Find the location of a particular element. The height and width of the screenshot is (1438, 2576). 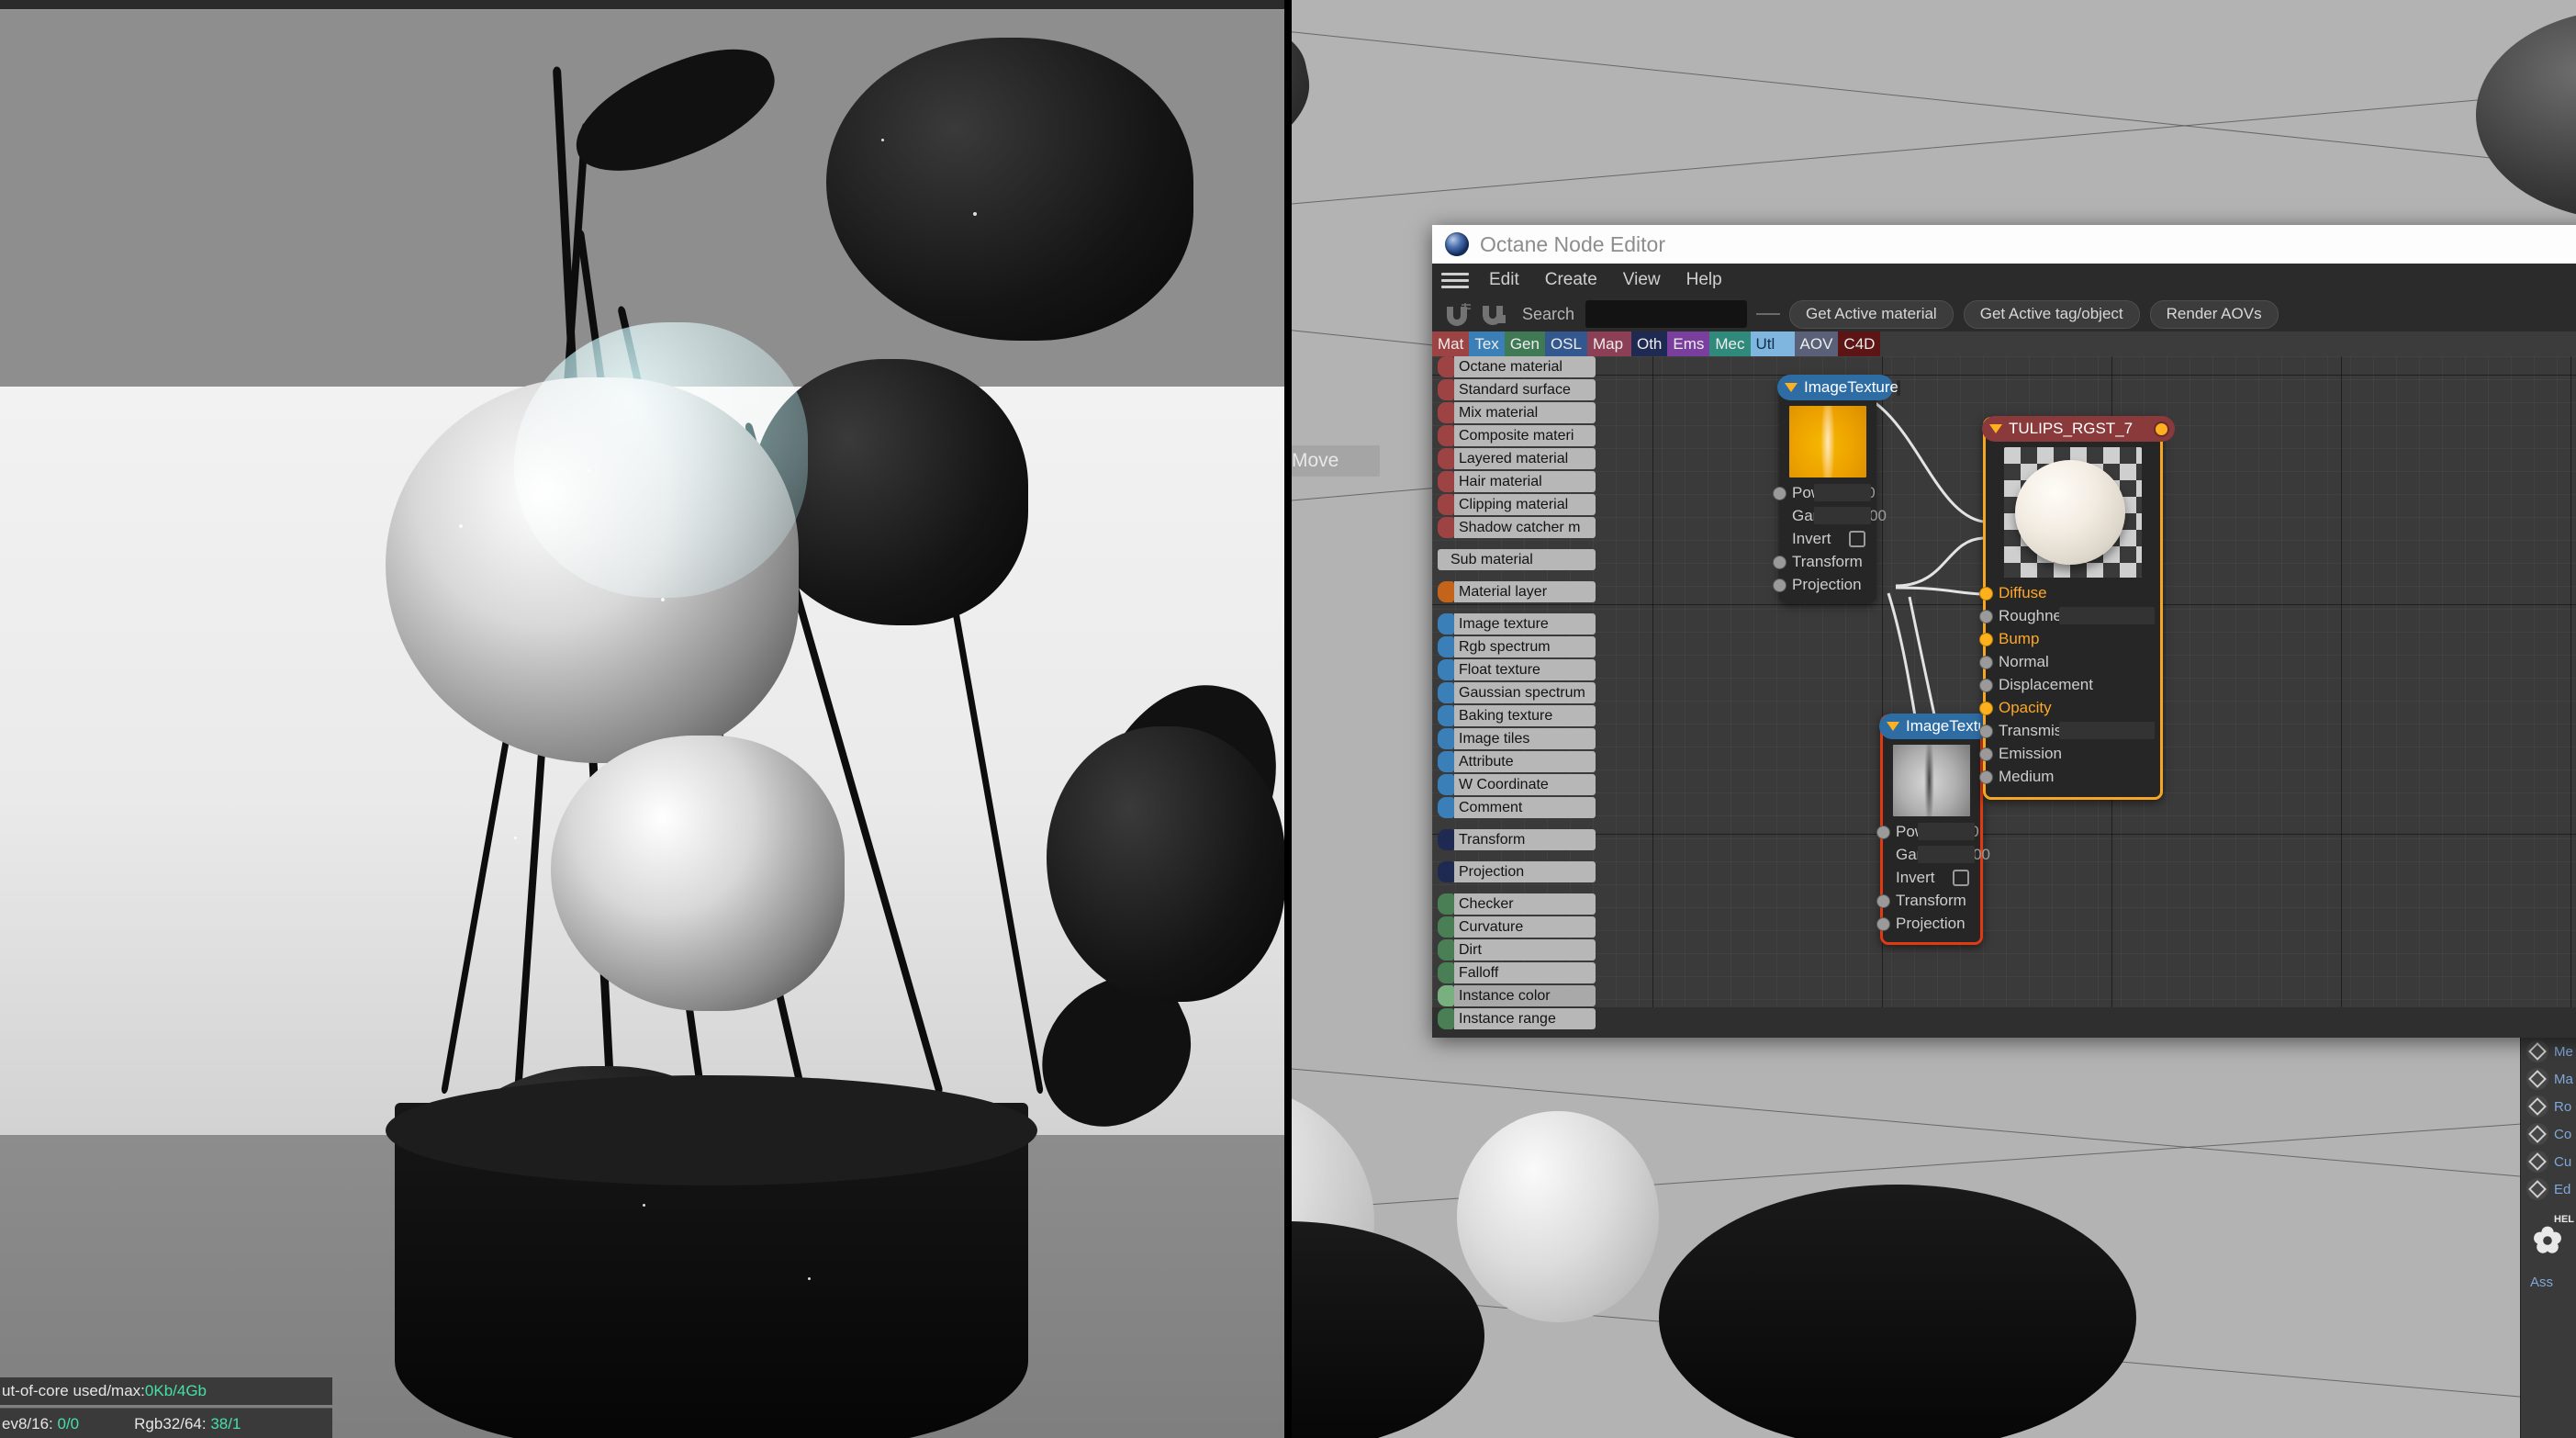

tab-utl: Utl is located at coordinates (1772, 343).